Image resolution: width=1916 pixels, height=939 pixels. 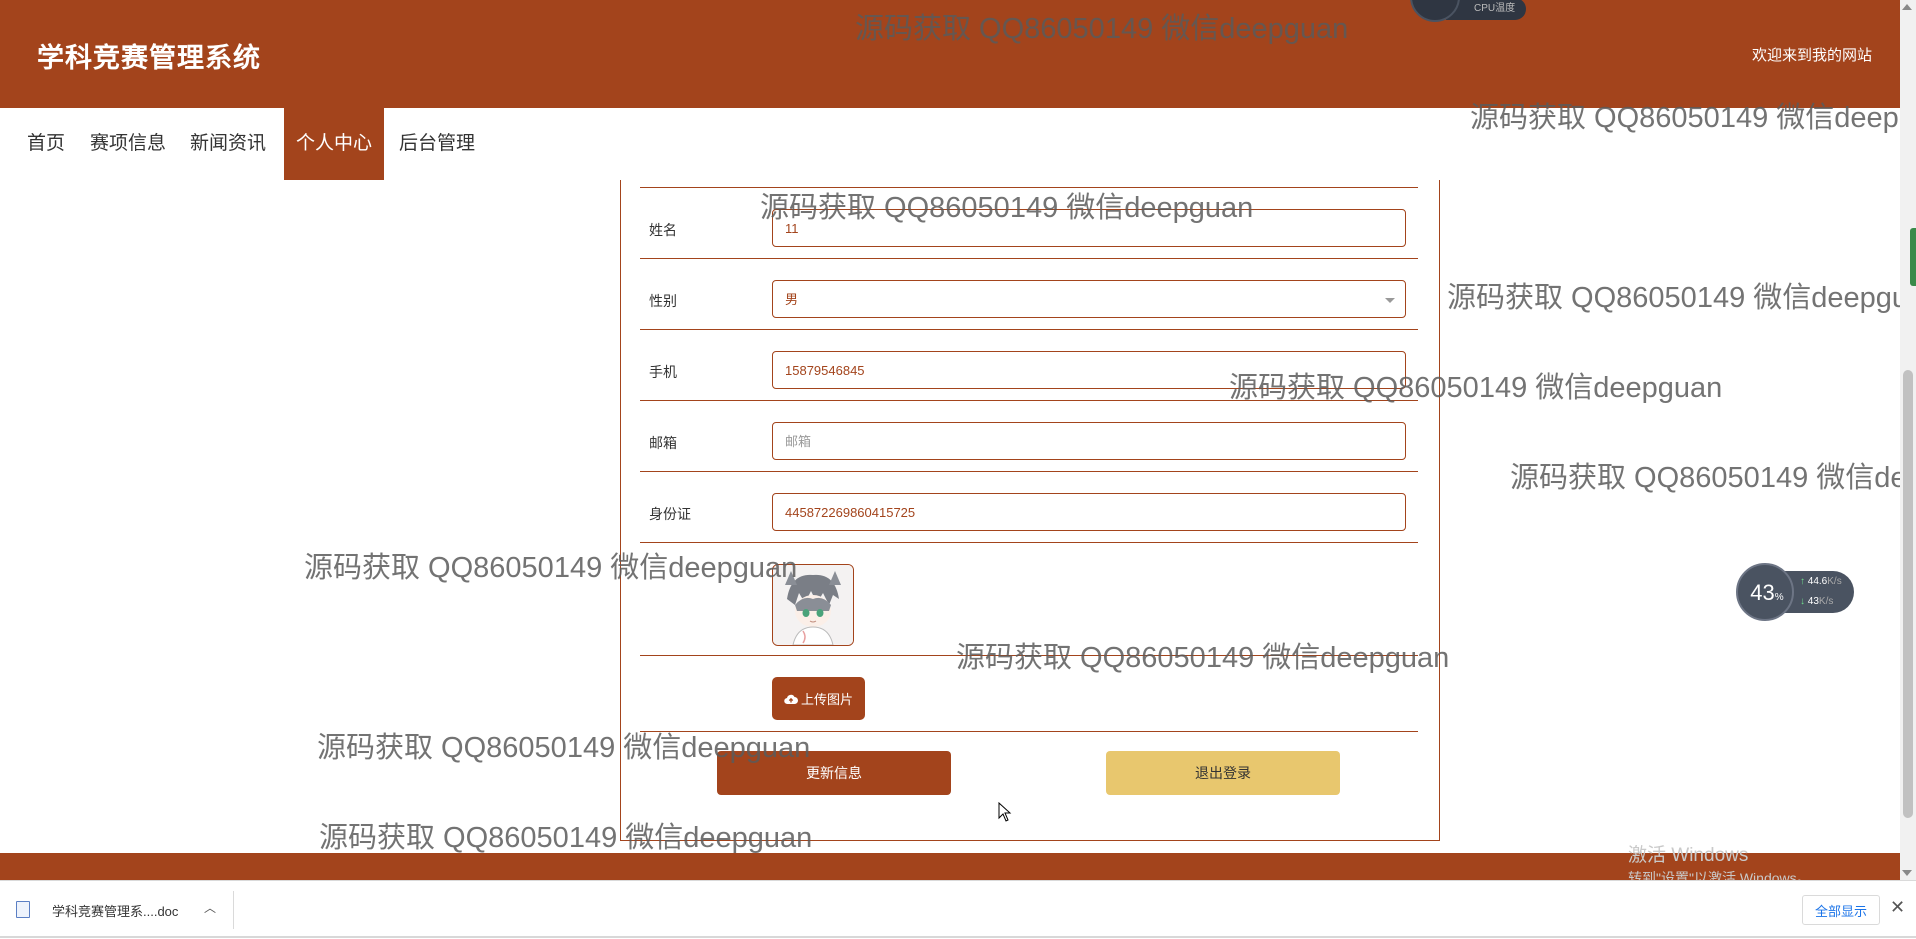 What do you see at coordinates (1802, 581) in the screenshot?
I see `arrow-up-icon: ↑` at bounding box center [1802, 581].